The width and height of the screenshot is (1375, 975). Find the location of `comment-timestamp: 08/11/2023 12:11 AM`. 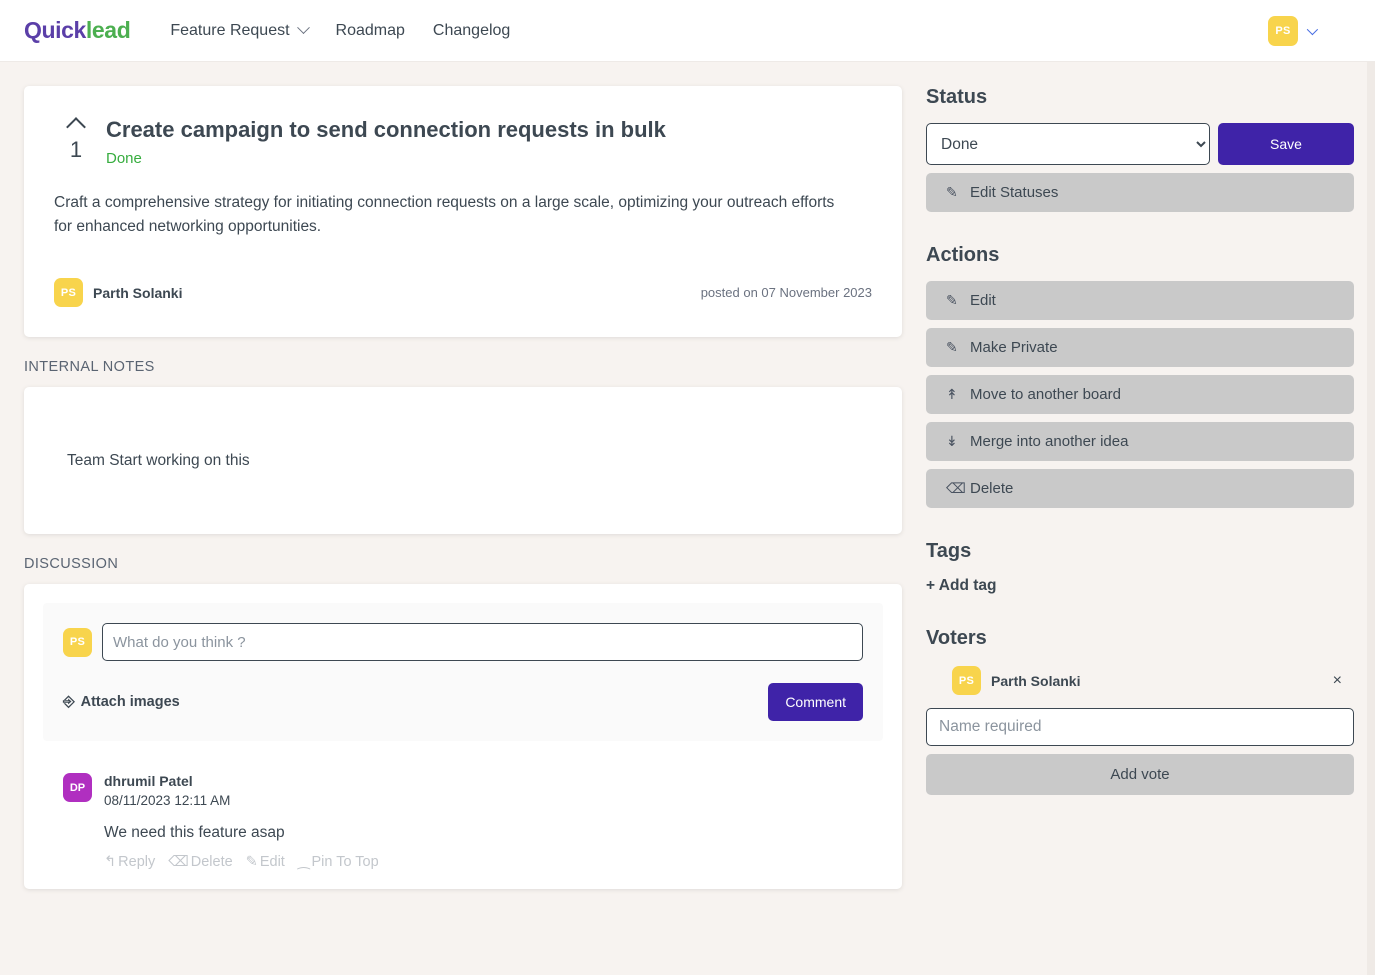

comment-timestamp: 08/11/2023 12:11 AM is located at coordinates (167, 801).